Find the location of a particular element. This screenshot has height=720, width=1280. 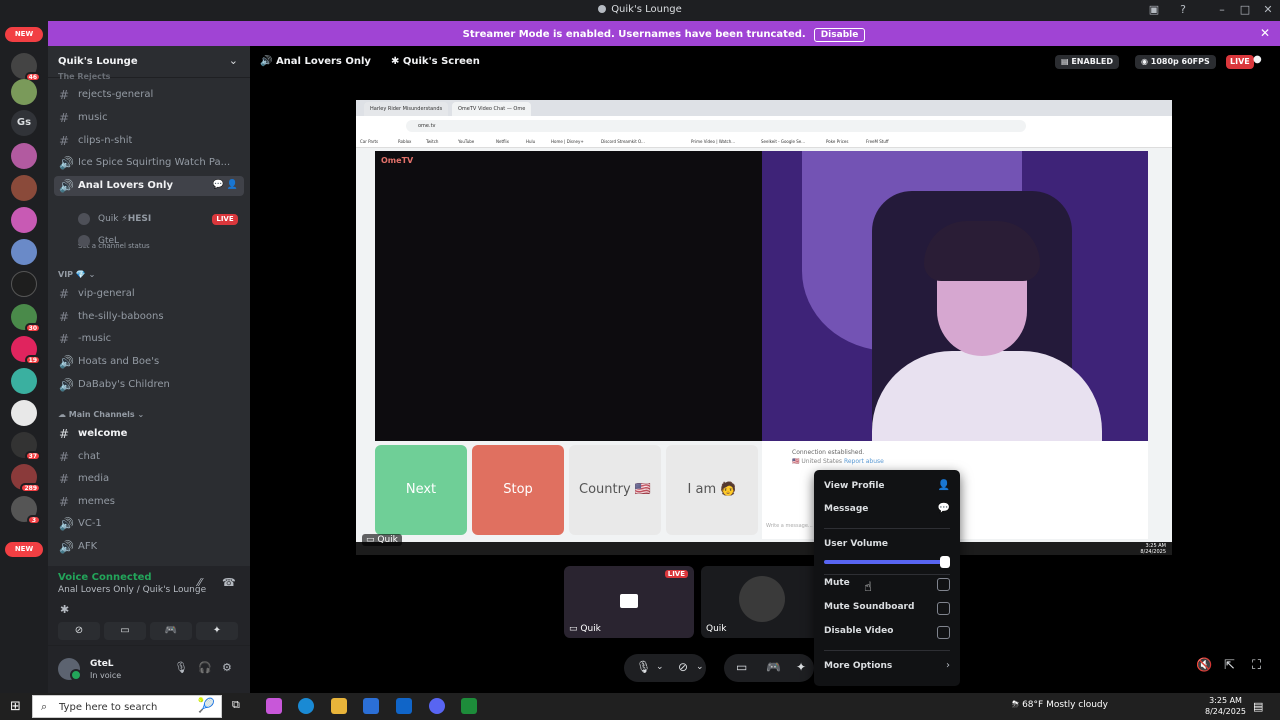

voice-location: Anal Lovers Only / Quik's Lounge is located at coordinates (132, 590).